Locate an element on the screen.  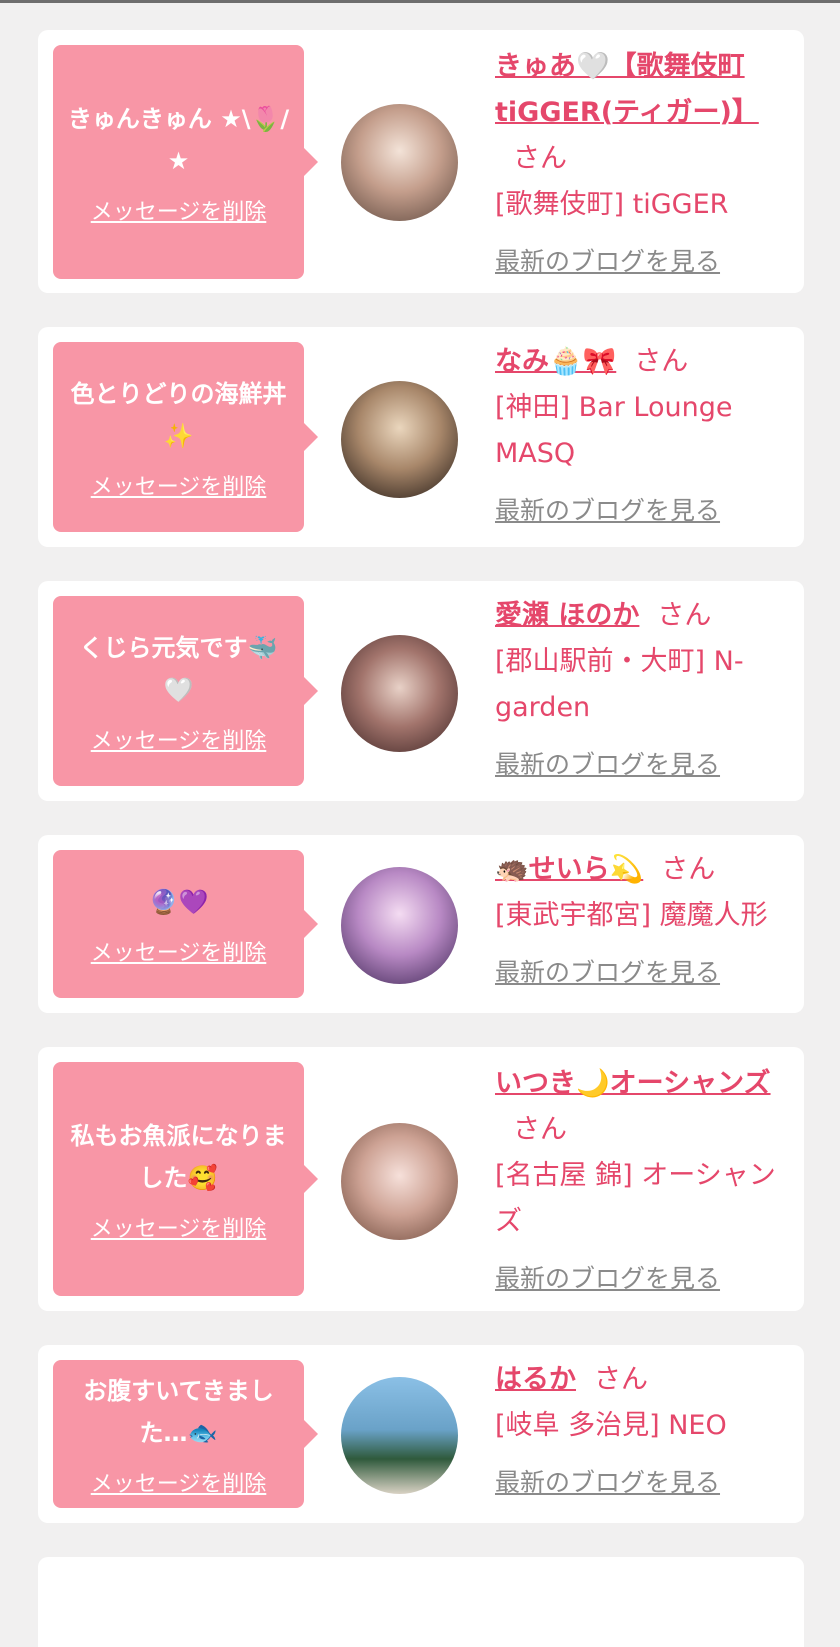
list-item-partial is located at coordinates (421, 1602).